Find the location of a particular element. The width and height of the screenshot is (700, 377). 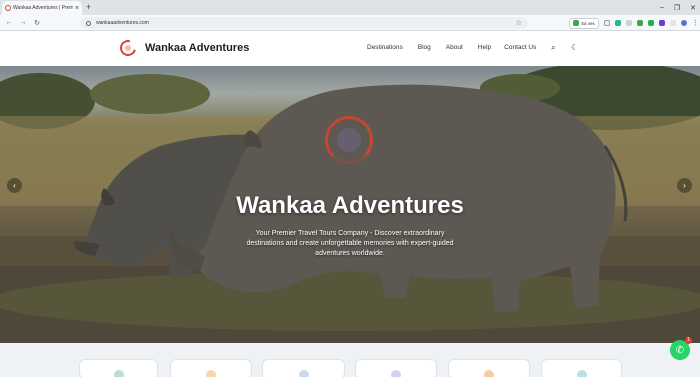

nav-contact-us: Contact Us is located at coordinates (520, 47).